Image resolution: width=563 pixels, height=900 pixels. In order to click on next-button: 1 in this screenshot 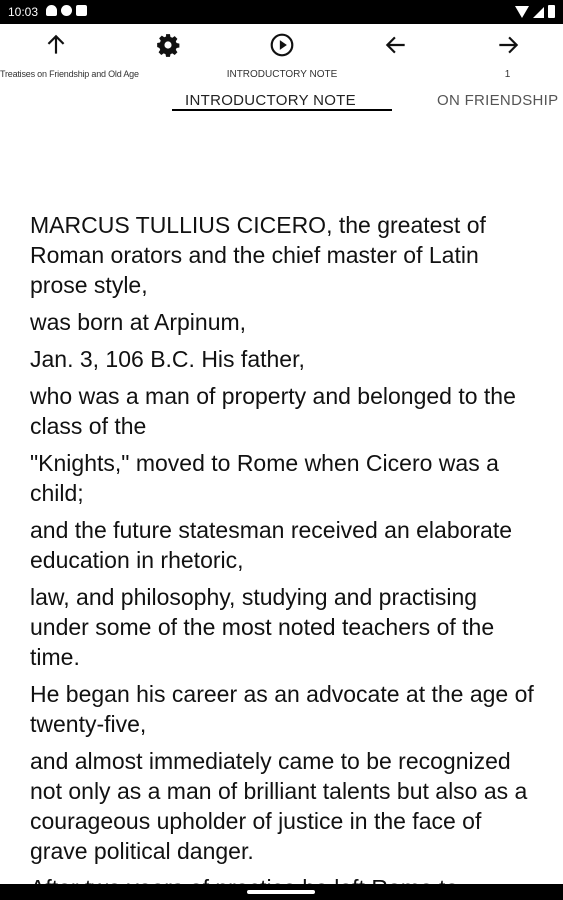, I will do `click(507, 60)`.